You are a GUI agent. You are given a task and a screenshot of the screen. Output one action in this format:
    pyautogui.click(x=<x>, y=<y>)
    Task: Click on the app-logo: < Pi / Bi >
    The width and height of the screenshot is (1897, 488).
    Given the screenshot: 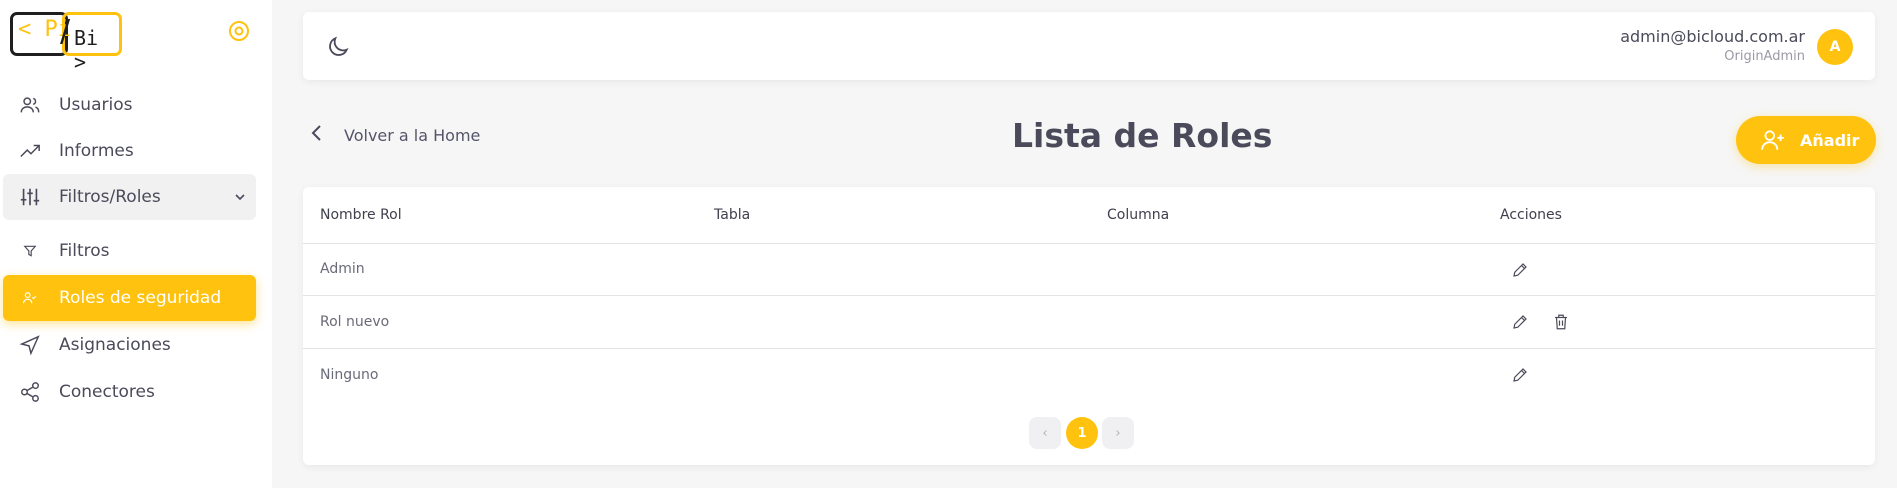 What is the action you would take?
    pyautogui.click(x=66, y=43)
    